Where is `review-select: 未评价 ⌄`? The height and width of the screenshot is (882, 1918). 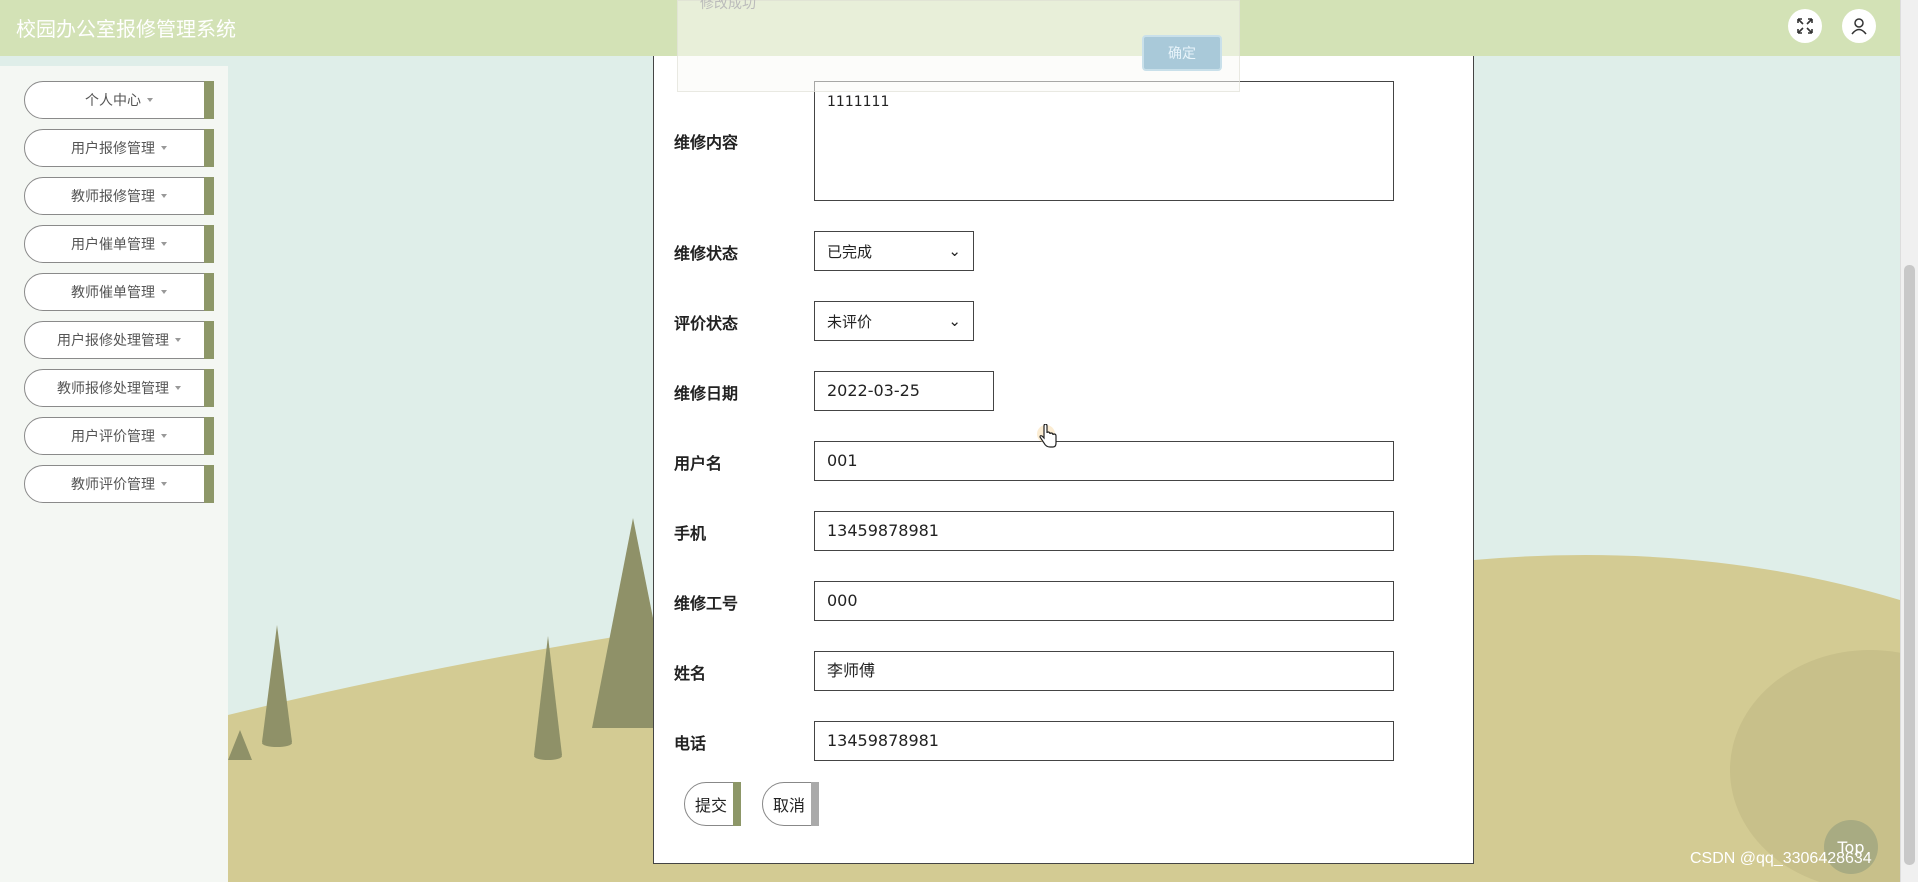 review-select: 未评价 ⌄ is located at coordinates (894, 321).